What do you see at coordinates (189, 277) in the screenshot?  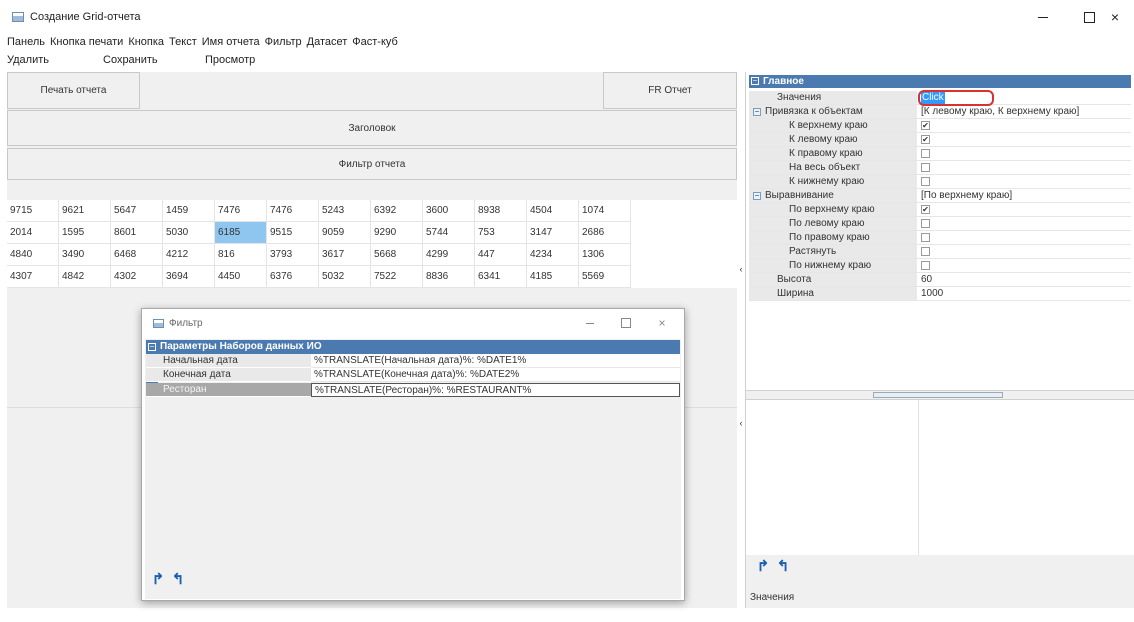 I see `grid-cell: 3694` at bounding box center [189, 277].